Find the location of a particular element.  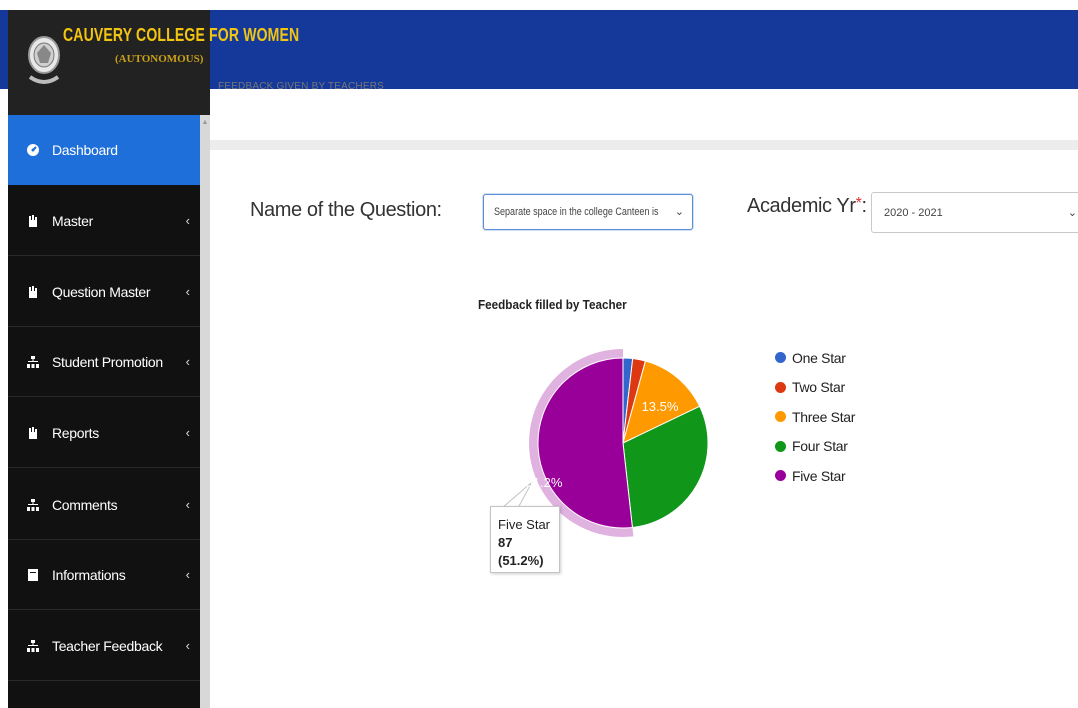

legend-item-four-star: Four Star is located at coordinates (815, 447).